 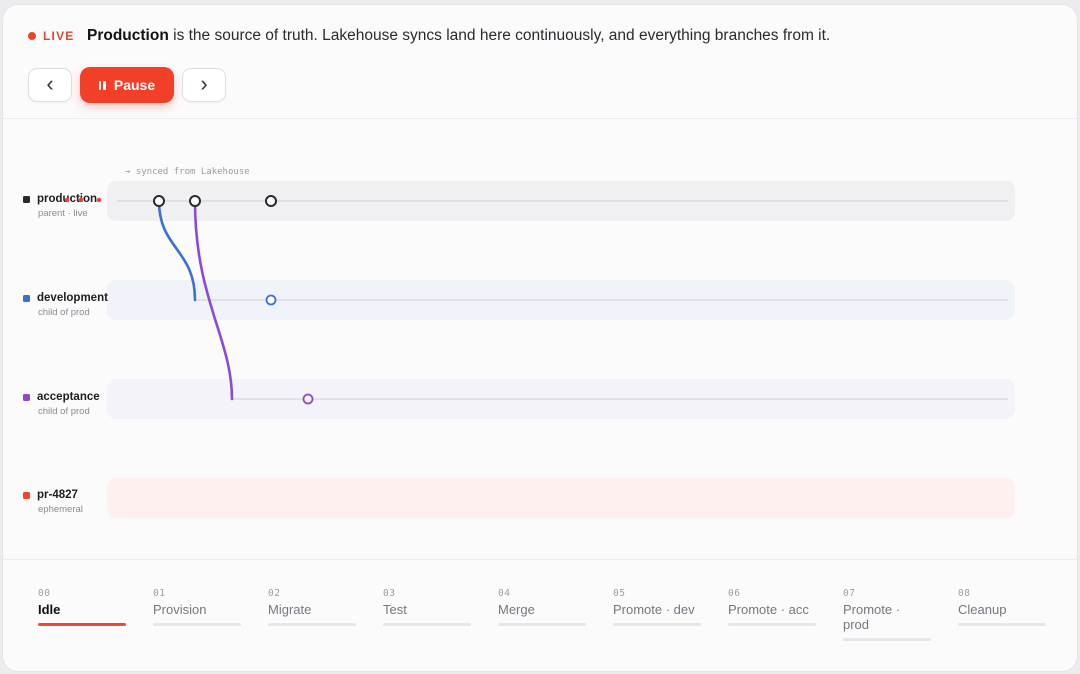 What do you see at coordinates (734, 593) in the screenshot?
I see `step-number: 06` at bounding box center [734, 593].